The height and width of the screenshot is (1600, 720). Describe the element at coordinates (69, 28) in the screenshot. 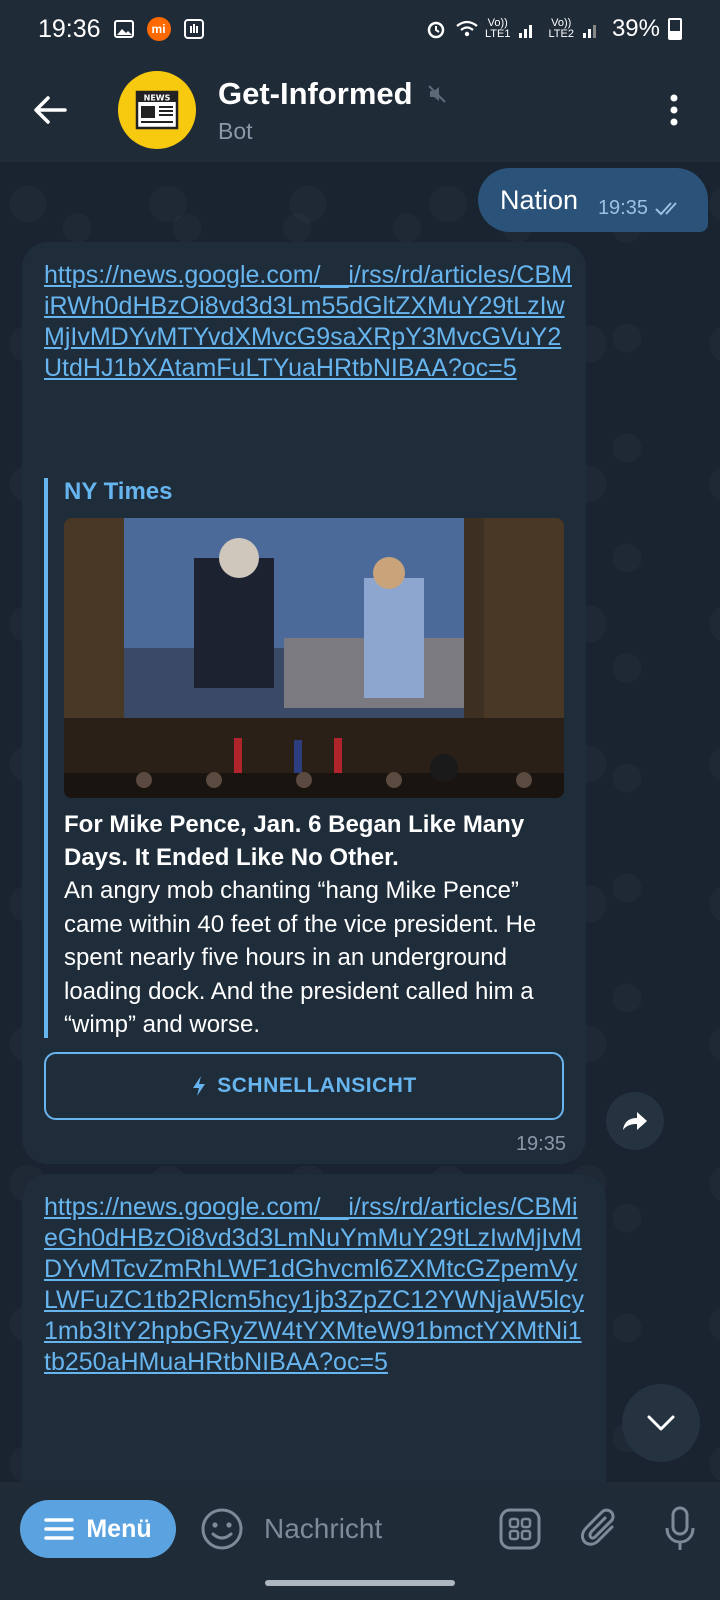

I see `status-time: 19:36` at that location.